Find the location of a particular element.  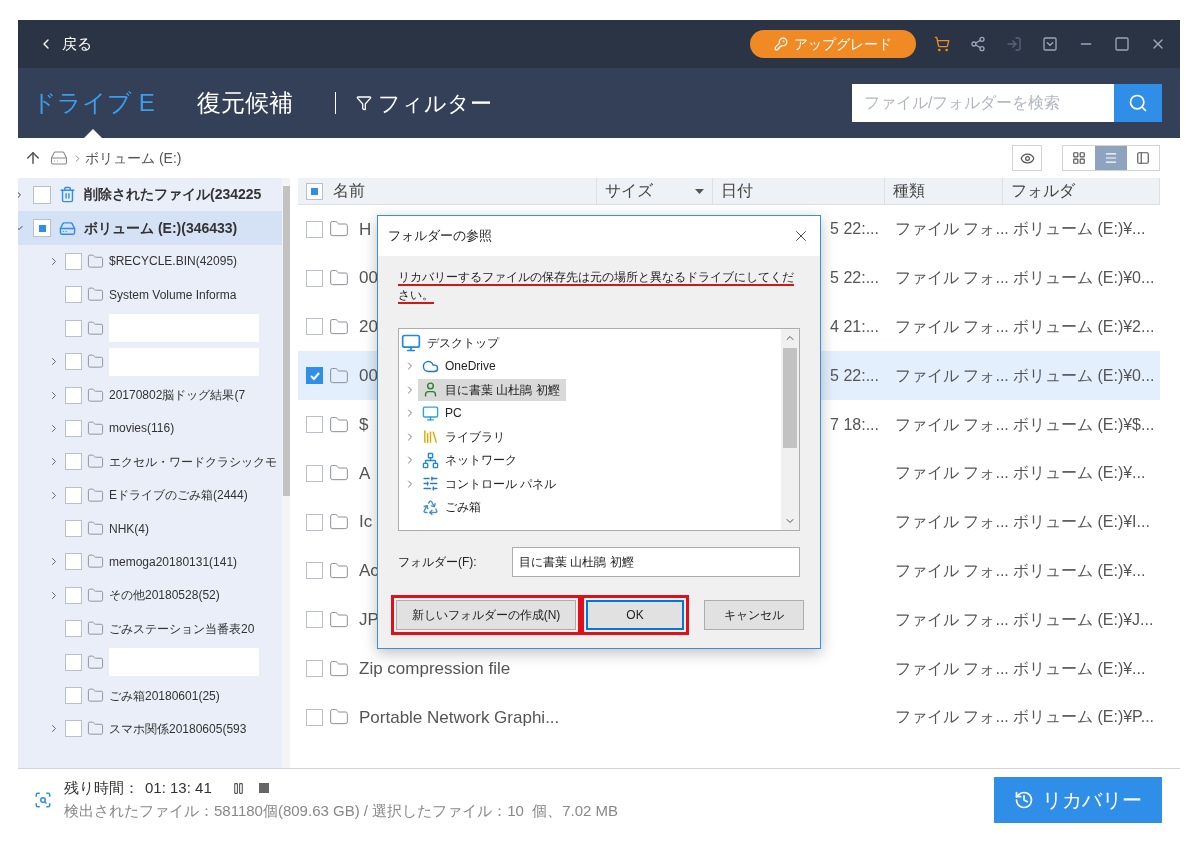

column-title: 種類 is located at coordinates (909, 191).